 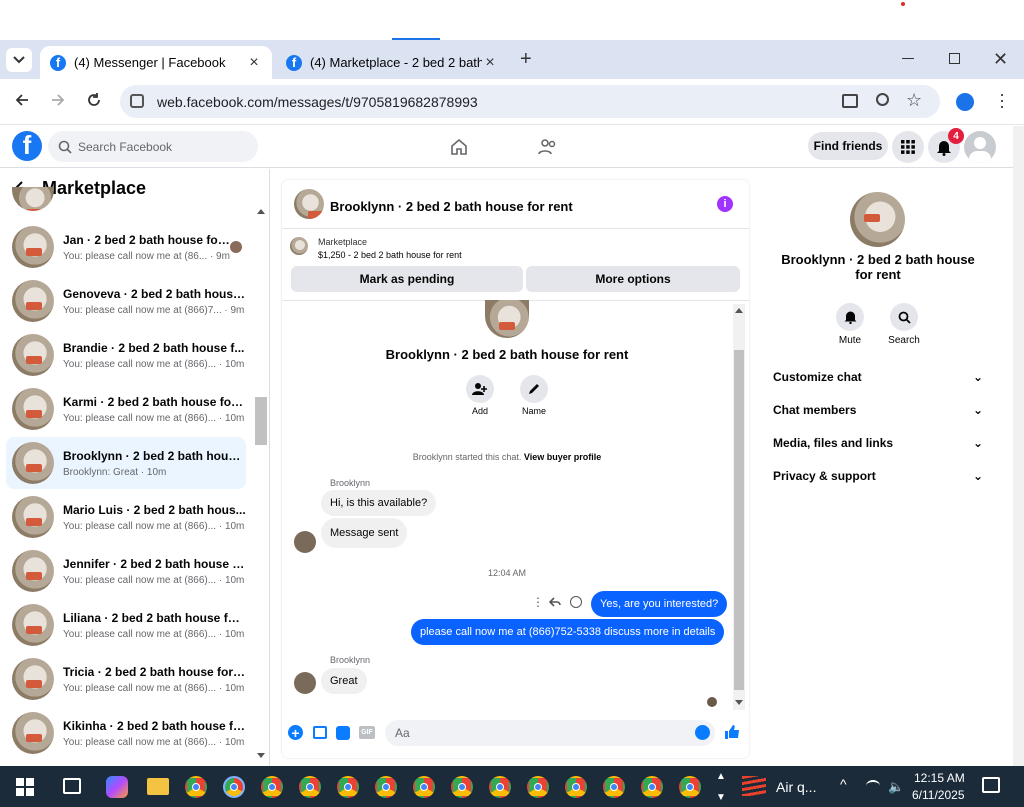 I want to click on friends-nav-button, so click(x=548, y=147).